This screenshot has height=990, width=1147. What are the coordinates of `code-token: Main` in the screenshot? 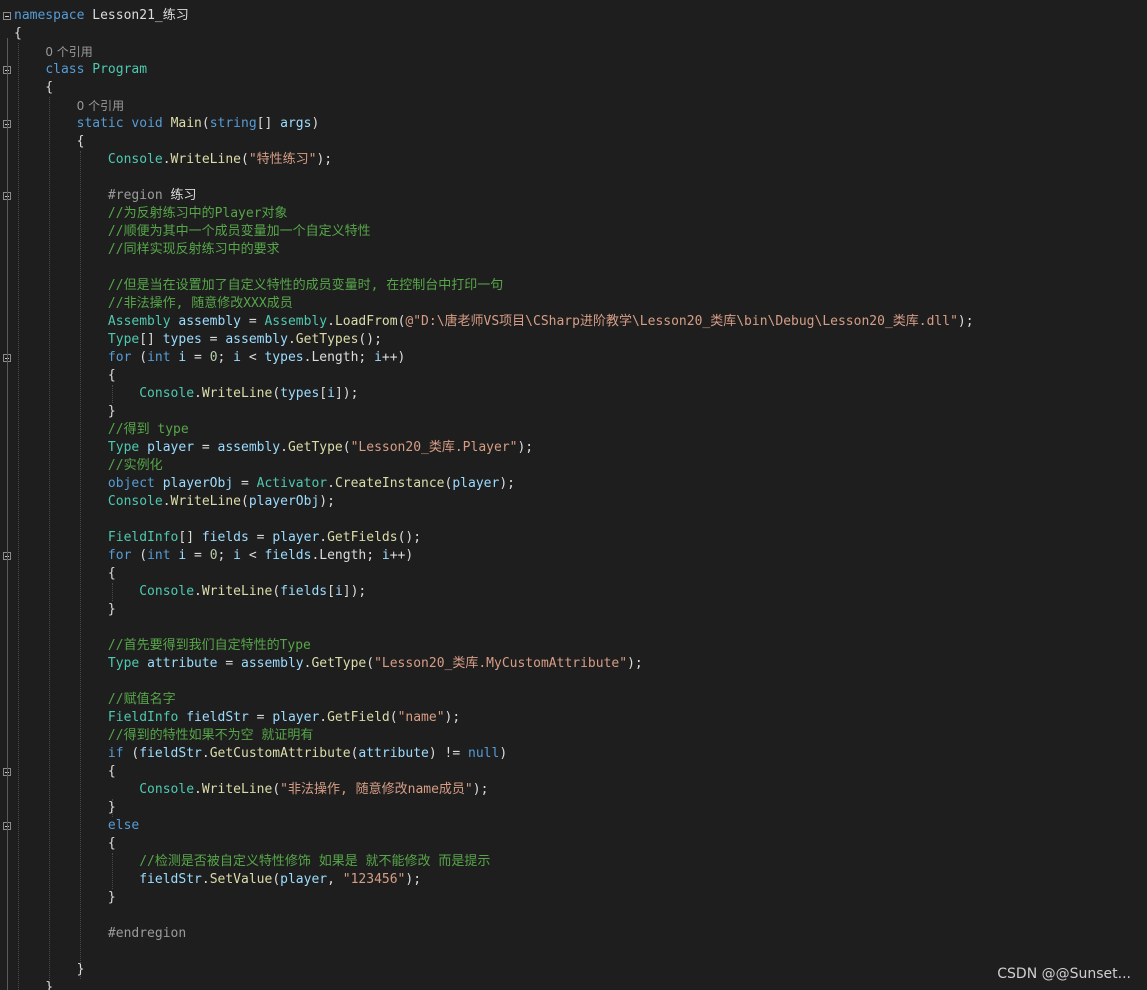 It's located at (186, 123).